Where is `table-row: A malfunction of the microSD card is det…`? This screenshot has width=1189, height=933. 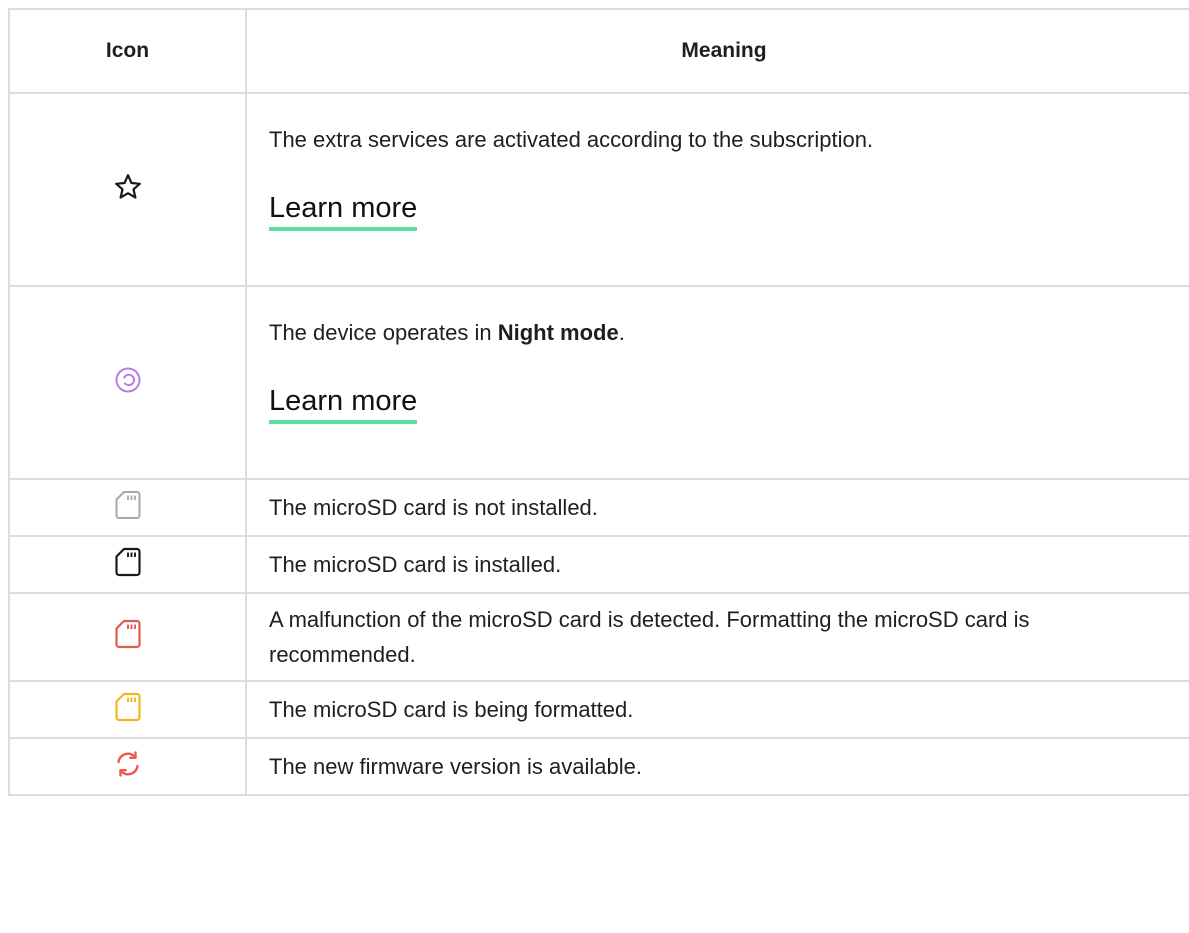 table-row: A malfunction of the microSD card is det… is located at coordinates (598, 637).